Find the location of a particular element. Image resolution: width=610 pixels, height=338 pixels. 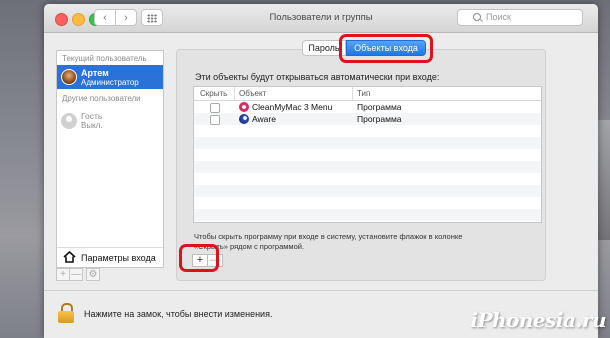

search-placeholder: Поиск is located at coordinates (498, 17).